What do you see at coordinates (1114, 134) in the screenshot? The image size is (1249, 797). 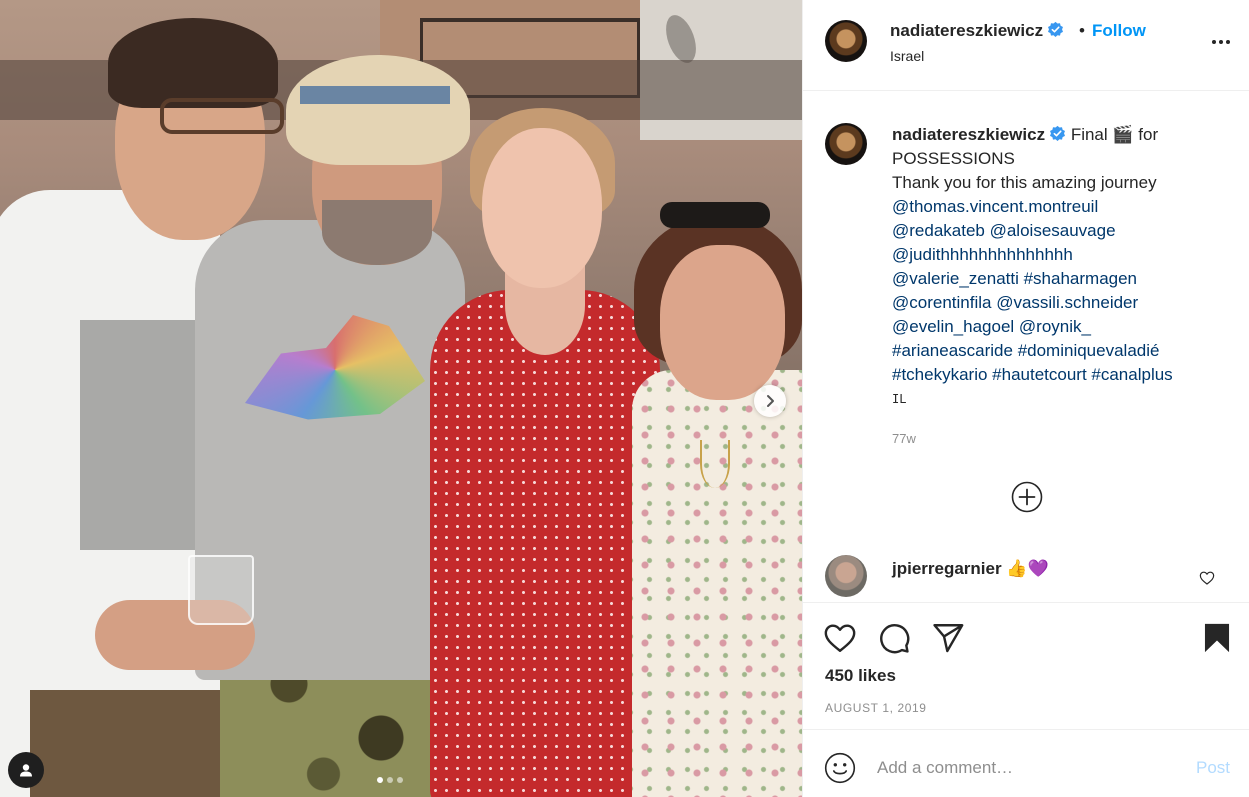 I see `caption-intro: Final 🎬 for` at bounding box center [1114, 134].